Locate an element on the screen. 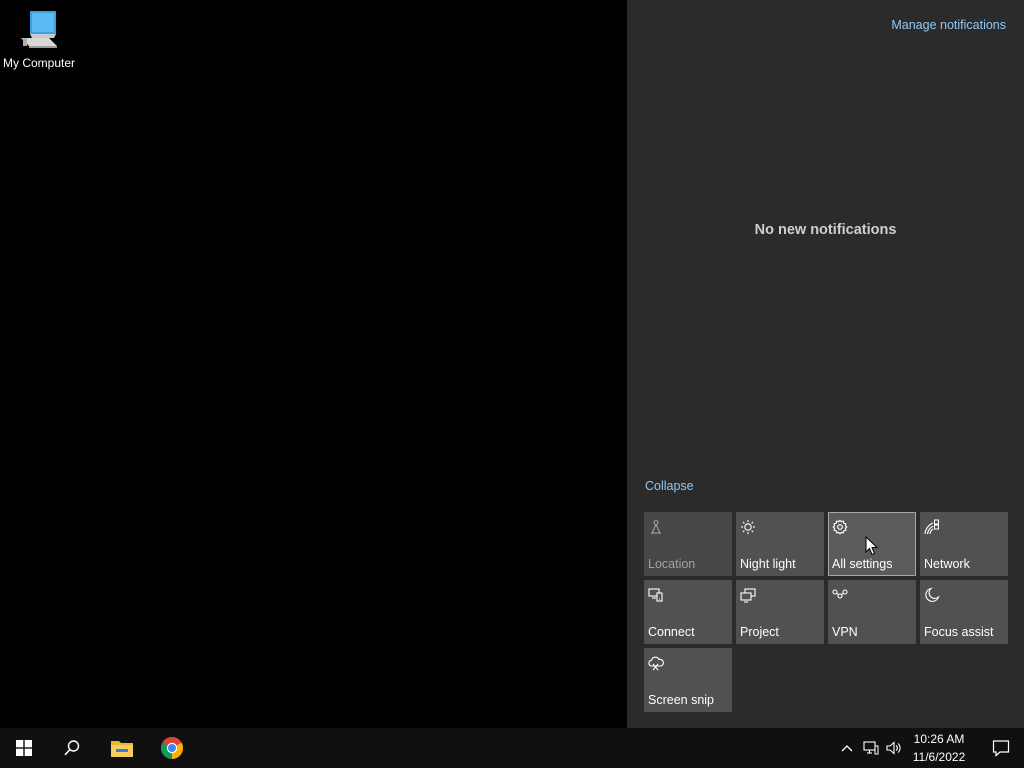 The width and height of the screenshot is (1024, 768). folder-icon is located at coordinates (122, 749).